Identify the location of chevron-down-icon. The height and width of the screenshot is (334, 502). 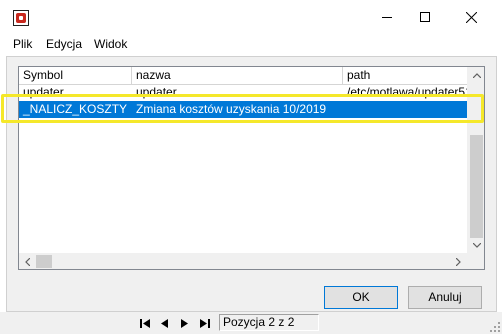
(476, 245).